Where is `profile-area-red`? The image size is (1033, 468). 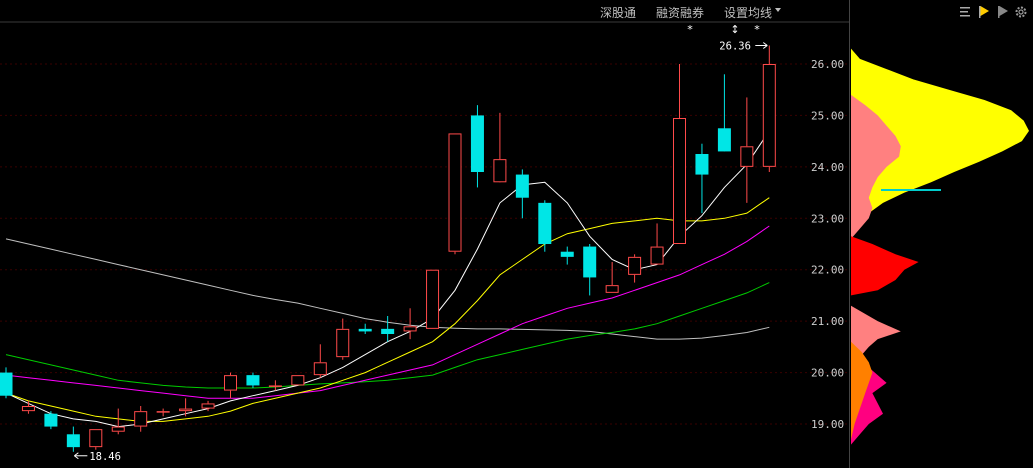
profile-area-red is located at coordinates (885, 266).